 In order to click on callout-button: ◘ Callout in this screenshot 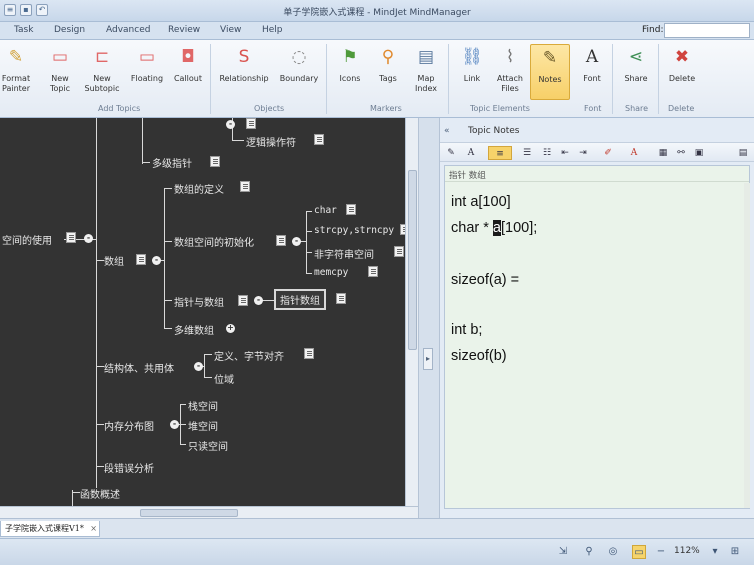, I will do `click(188, 65)`.